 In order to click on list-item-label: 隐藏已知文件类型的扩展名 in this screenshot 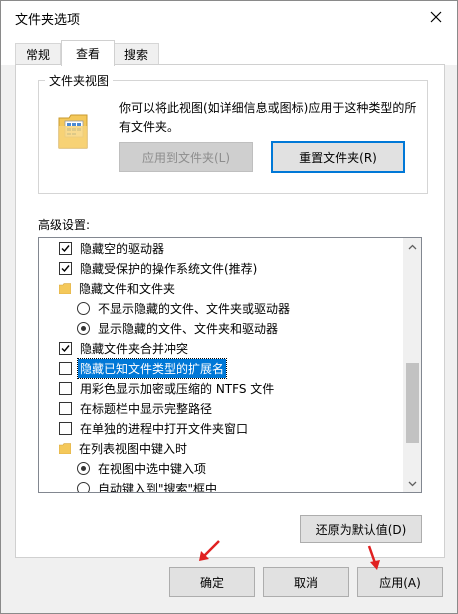, I will do `click(152, 368)`.